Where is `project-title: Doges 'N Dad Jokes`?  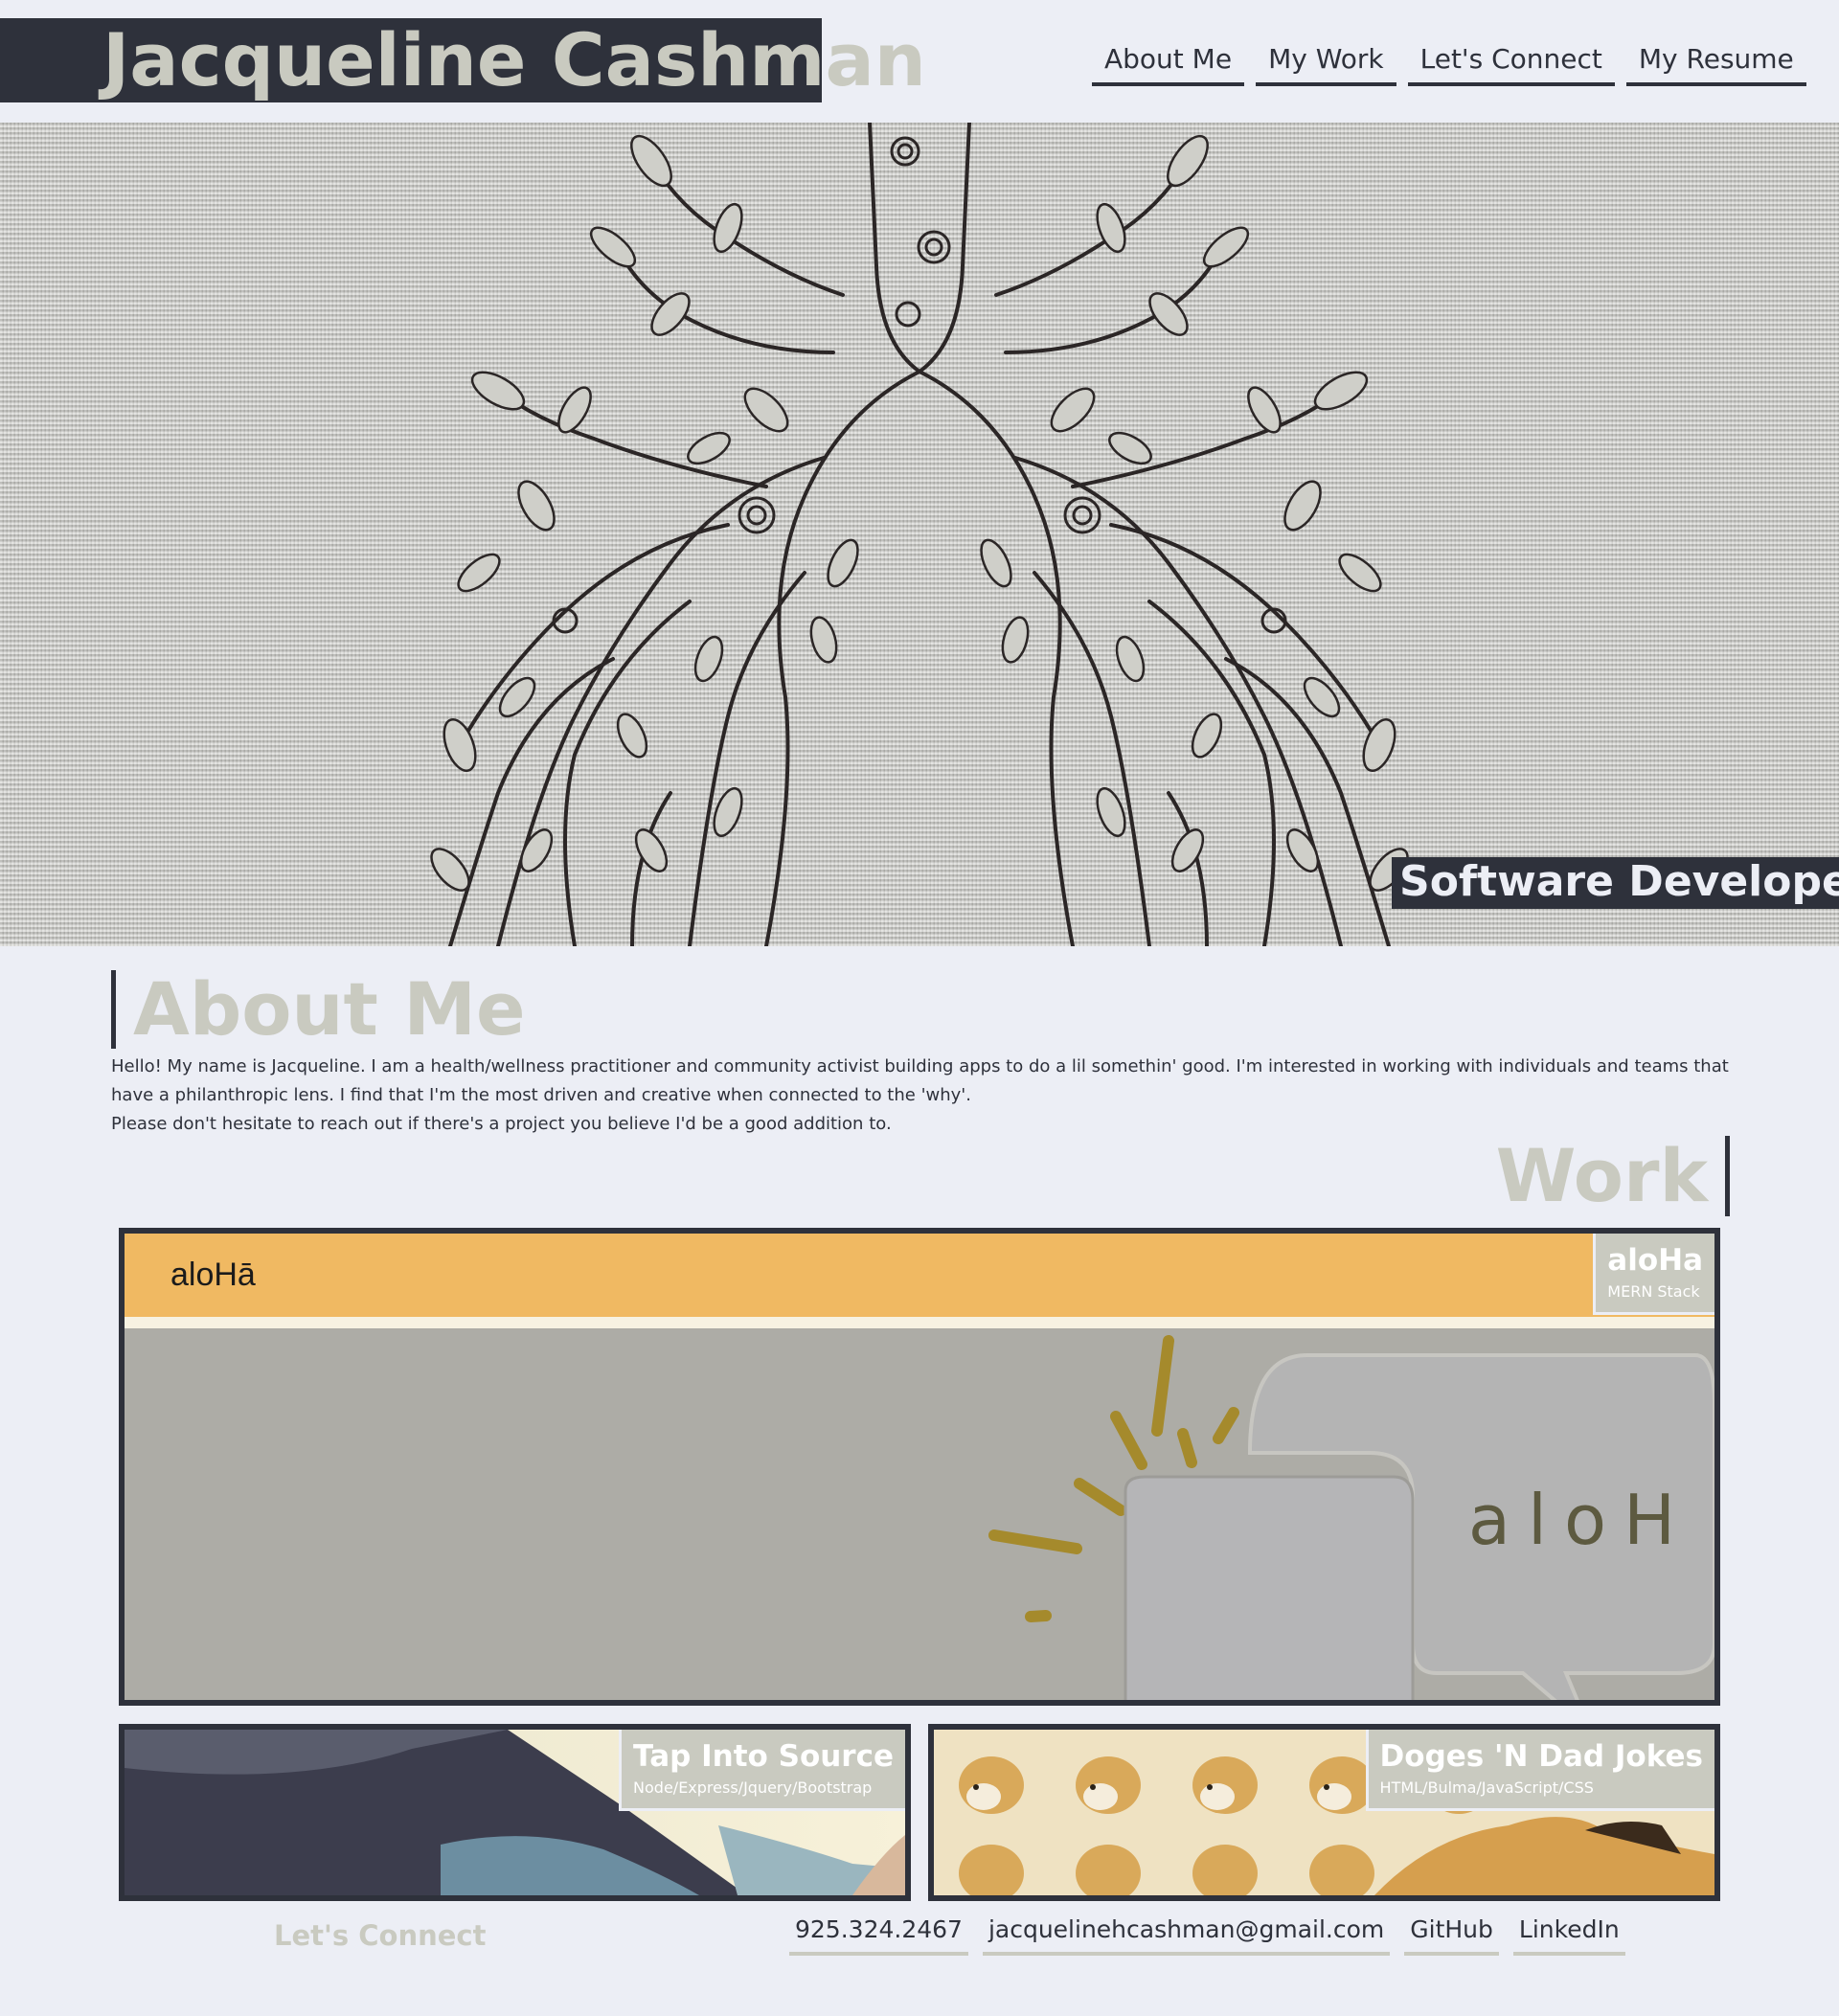
project-title: Doges 'N Dad Jokes is located at coordinates (1541, 1756).